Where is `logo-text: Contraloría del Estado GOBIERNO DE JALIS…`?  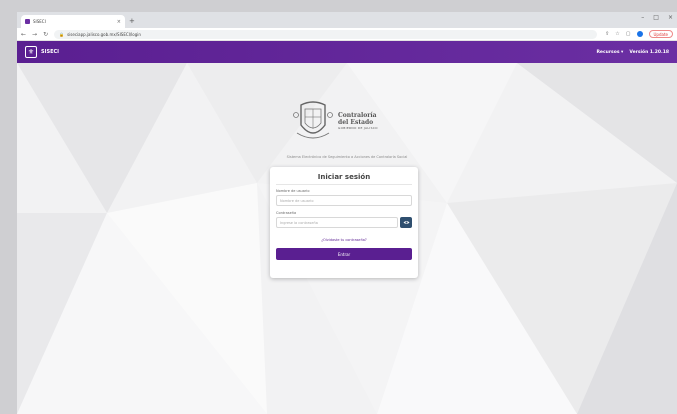
logo-text: Contraloría del Estado GOBIERNO DE JALIS… is located at coordinates (358, 121).